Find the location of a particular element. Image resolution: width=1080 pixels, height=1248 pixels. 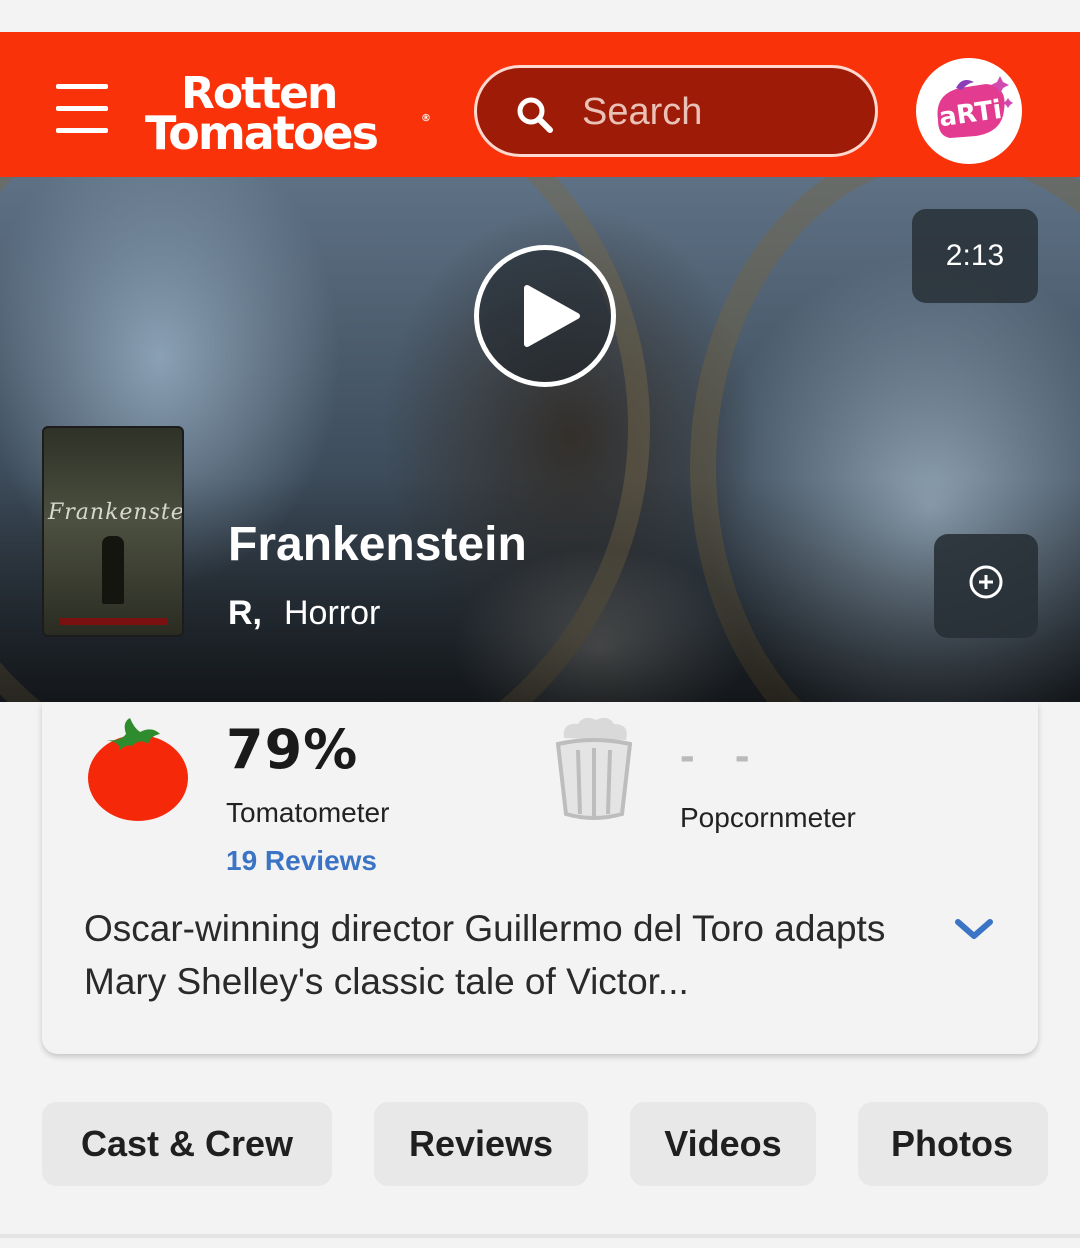

play-icon is located at coordinates (552, 316).